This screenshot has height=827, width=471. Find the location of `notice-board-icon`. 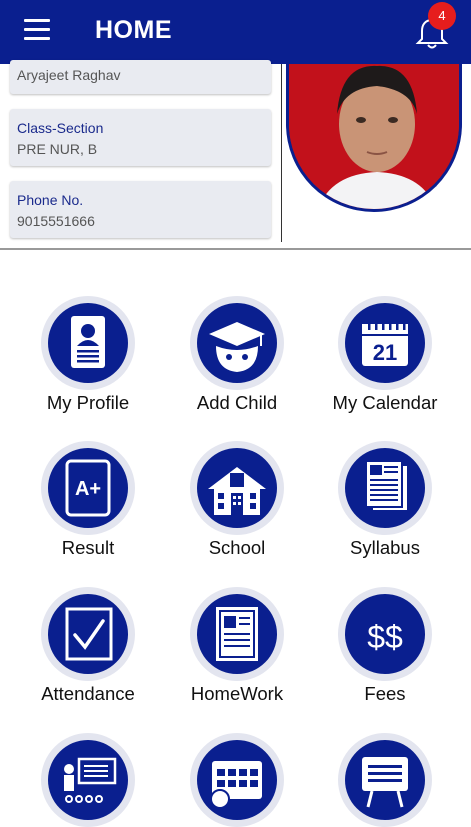

notice-board-icon is located at coordinates (385, 782).